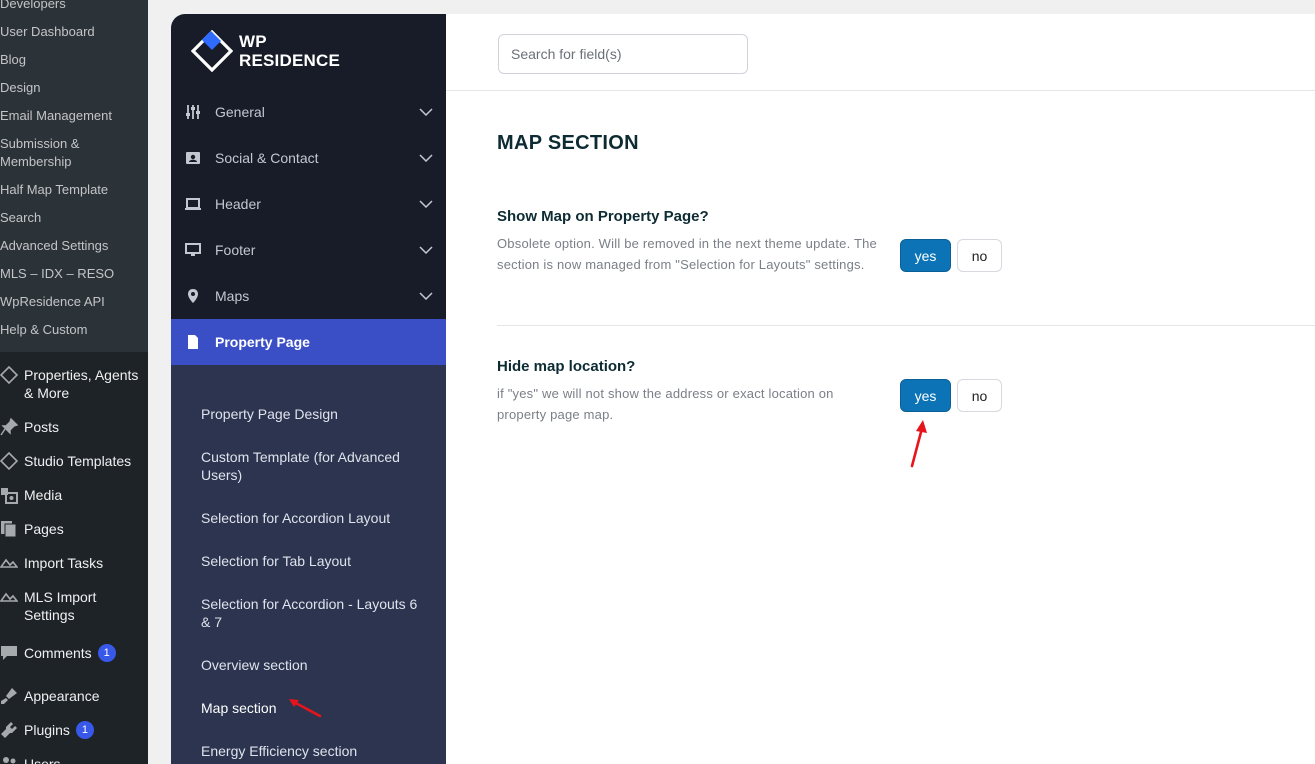  Describe the element at coordinates (313, 561) in the screenshot. I see `subnav-tab-layout: Selection for Tab Layout` at that location.